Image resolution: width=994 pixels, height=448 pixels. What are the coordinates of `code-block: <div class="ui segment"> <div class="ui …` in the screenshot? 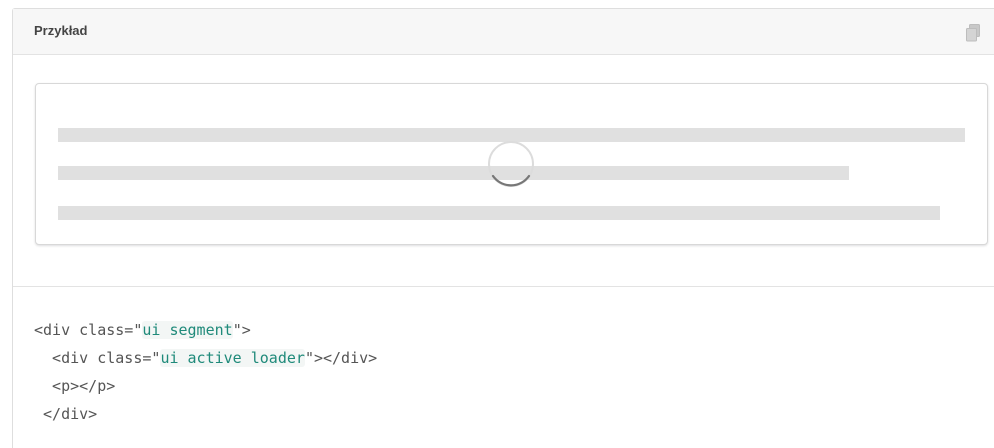 It's located at (205, 372).